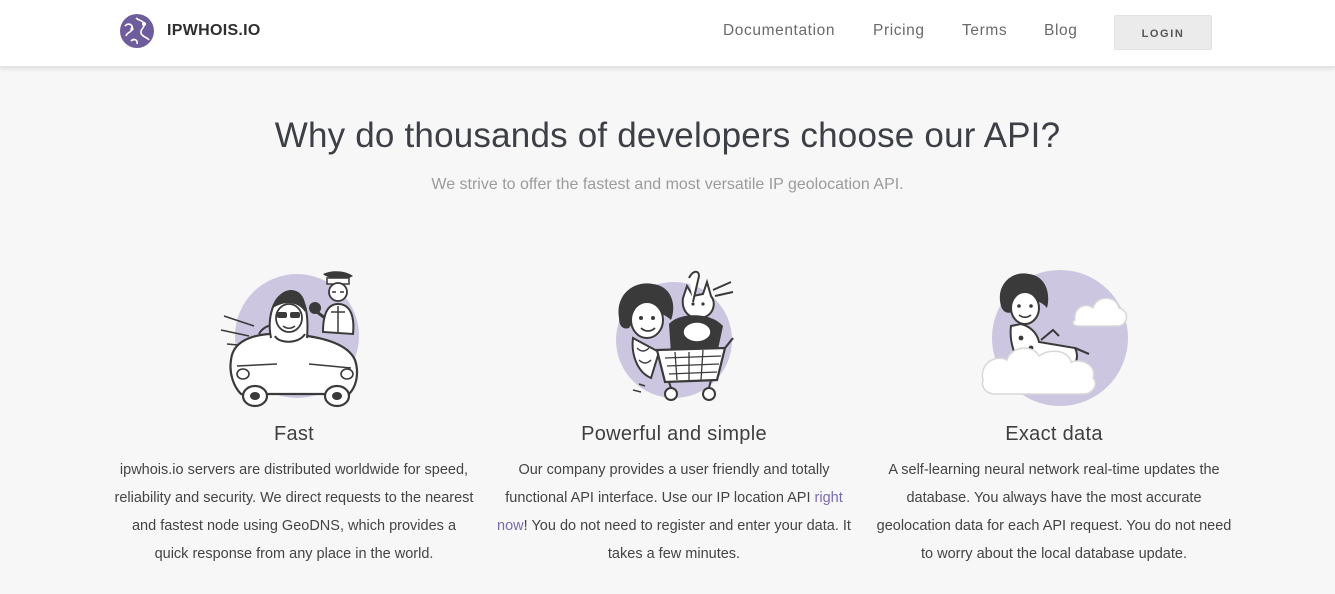 The width and height of the screenshot is (1335, 594). Describe the element at coordinates (899, 31) in the screenshot. I see `nav-link-pricing: Pricing` at that location.